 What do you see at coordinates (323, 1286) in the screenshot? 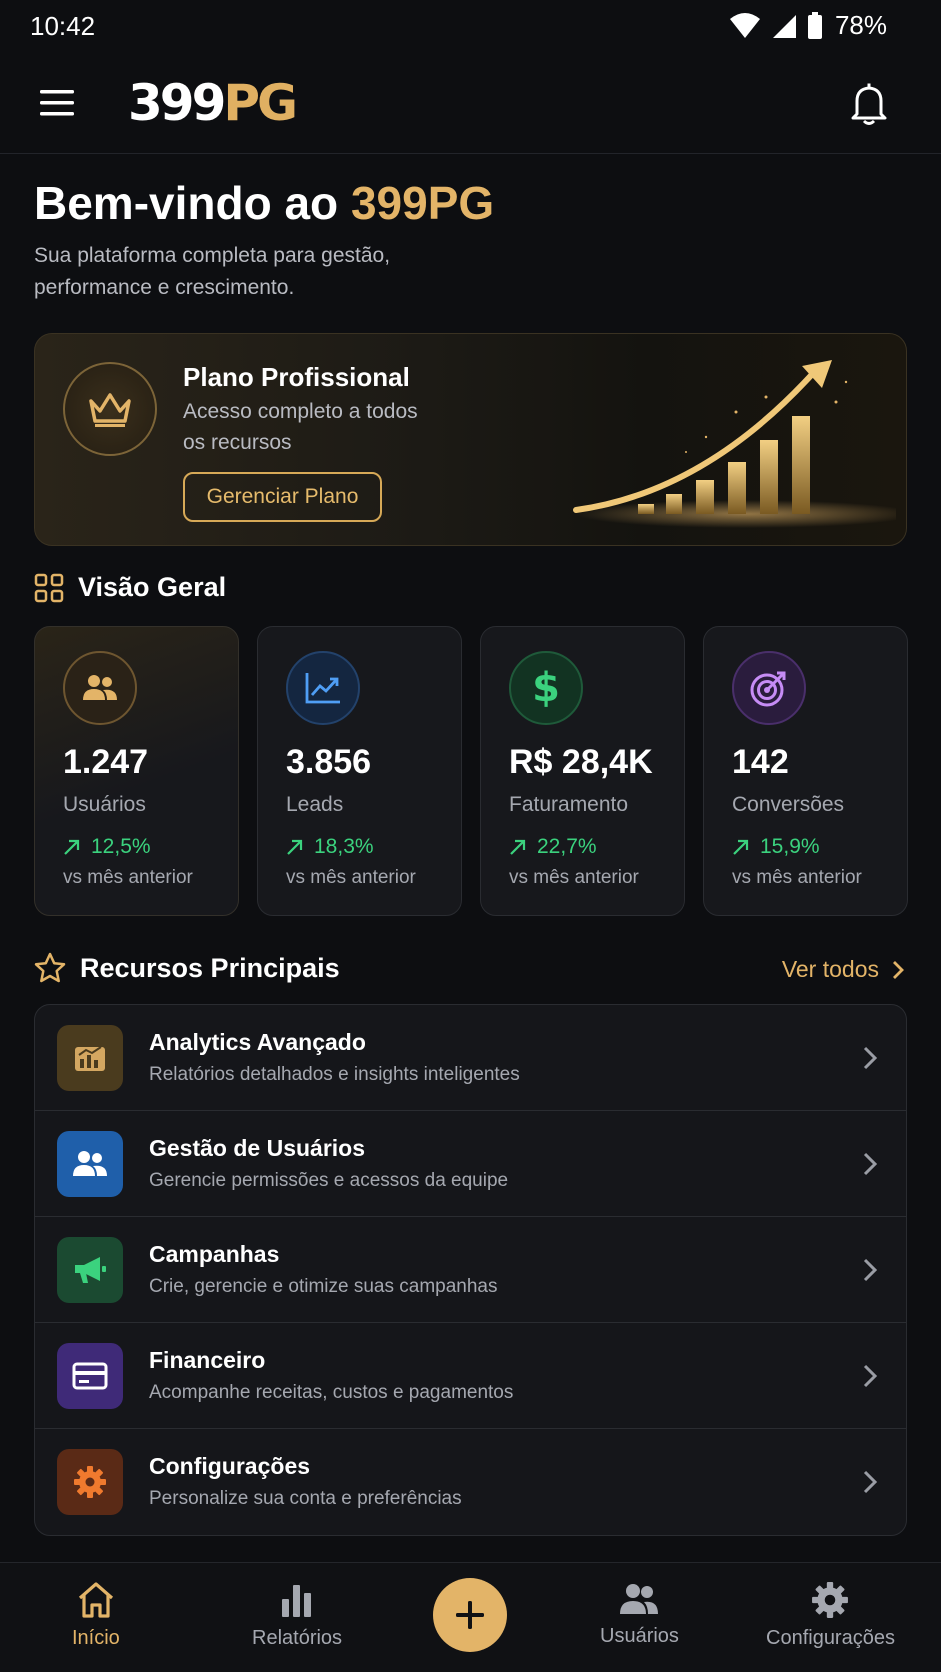
I see `resource-description: Crie, gerencie e otimize suas campanhas` at bounding box center [323, 1286].